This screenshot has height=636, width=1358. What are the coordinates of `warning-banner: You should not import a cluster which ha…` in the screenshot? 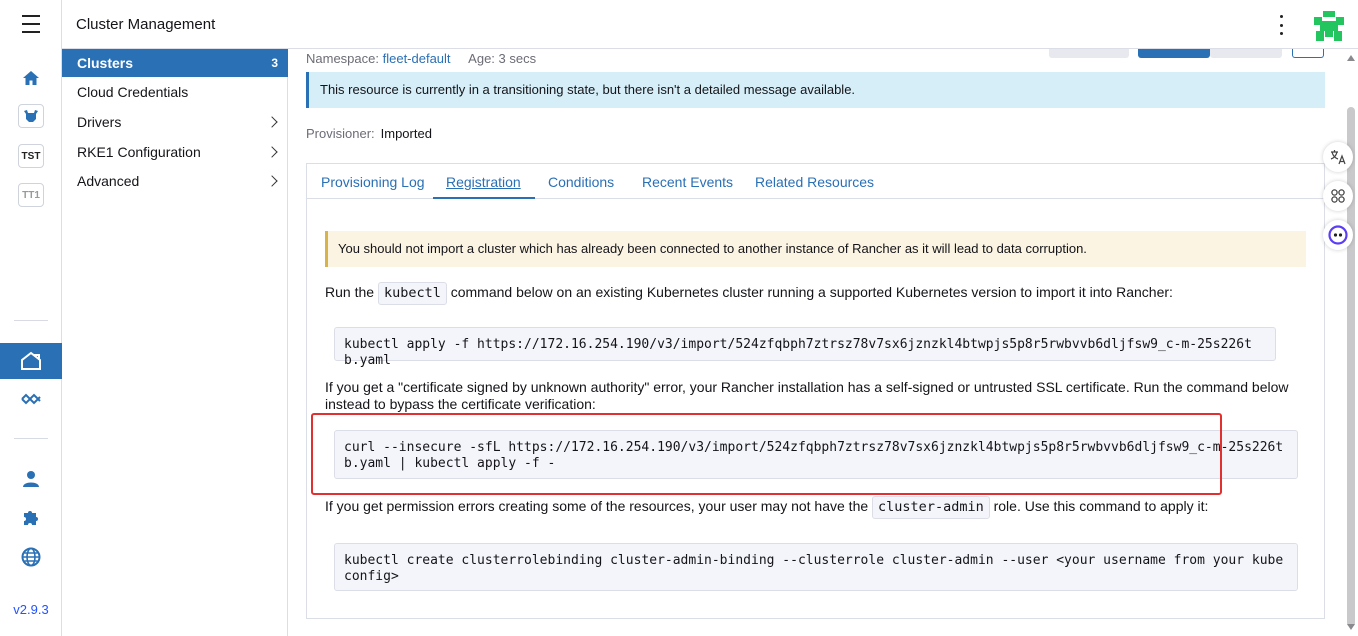 It's located at (815, 249).